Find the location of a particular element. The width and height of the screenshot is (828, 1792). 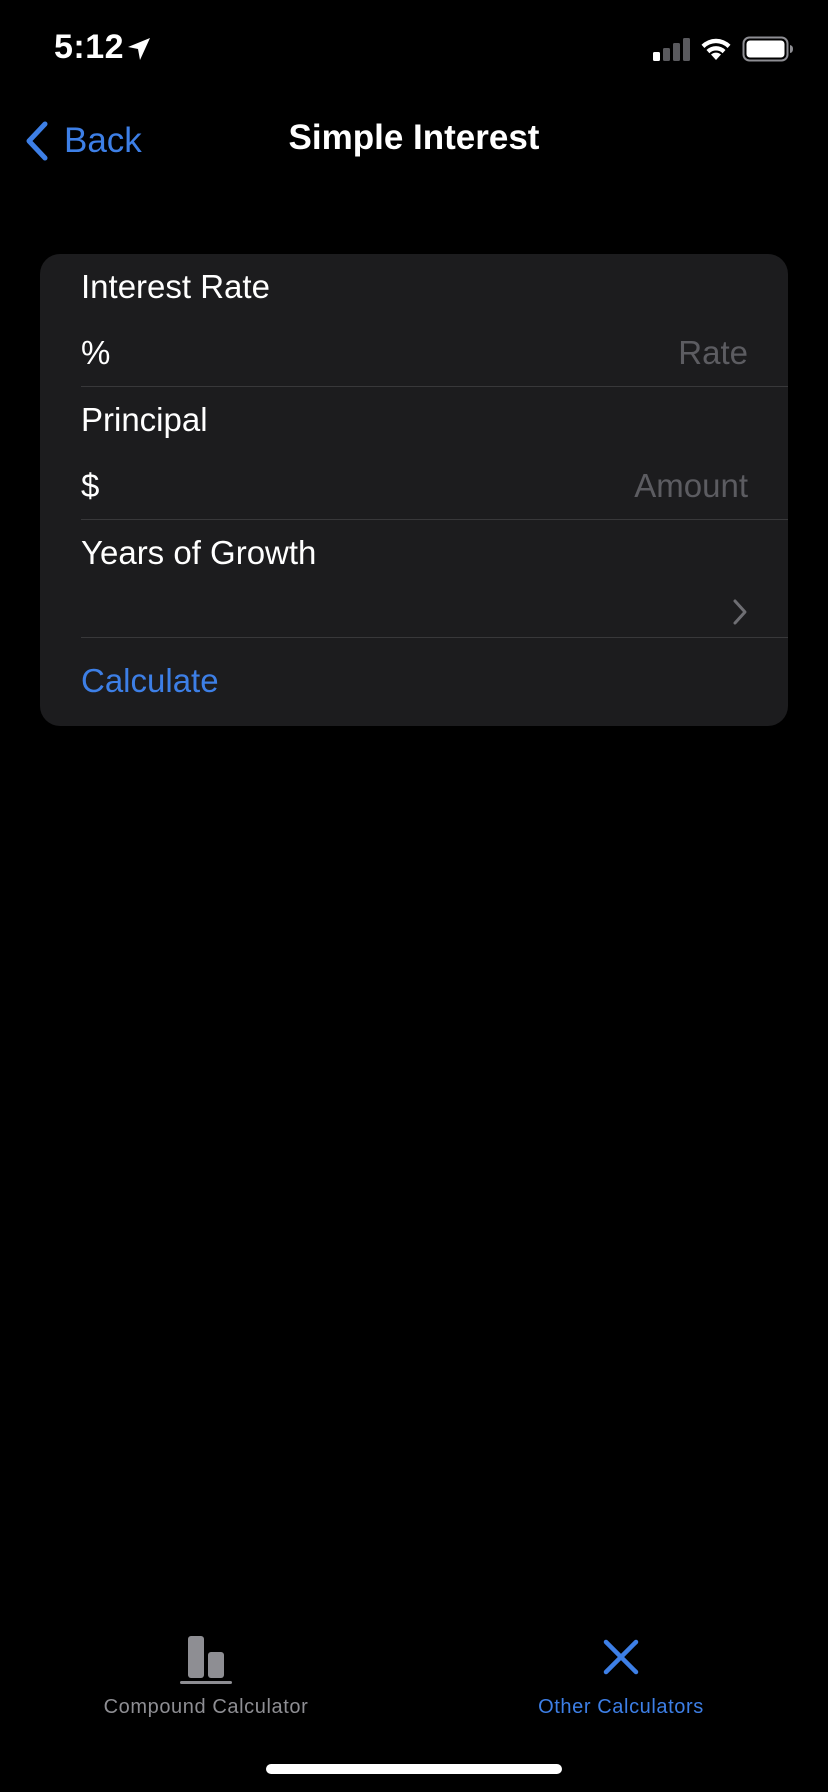

status-time: 5:12 is located at coordinates (89, 47).